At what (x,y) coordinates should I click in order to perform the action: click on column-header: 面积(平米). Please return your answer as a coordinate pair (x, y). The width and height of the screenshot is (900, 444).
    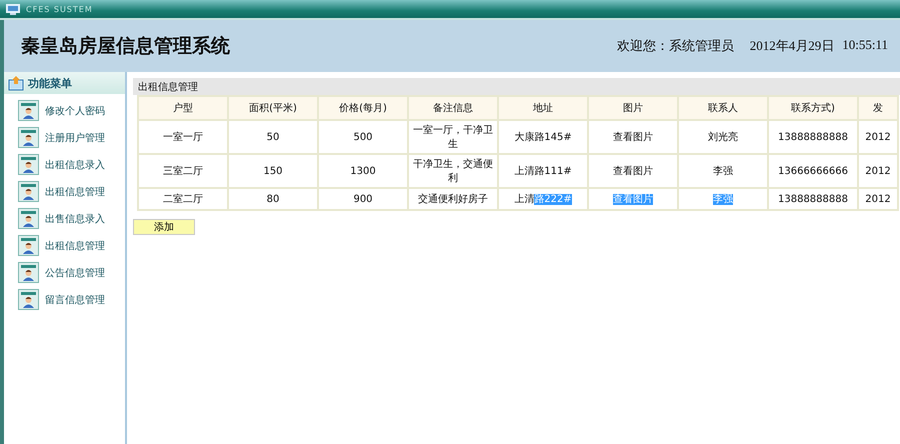
    Looking at the image, I should click on (273, 108).